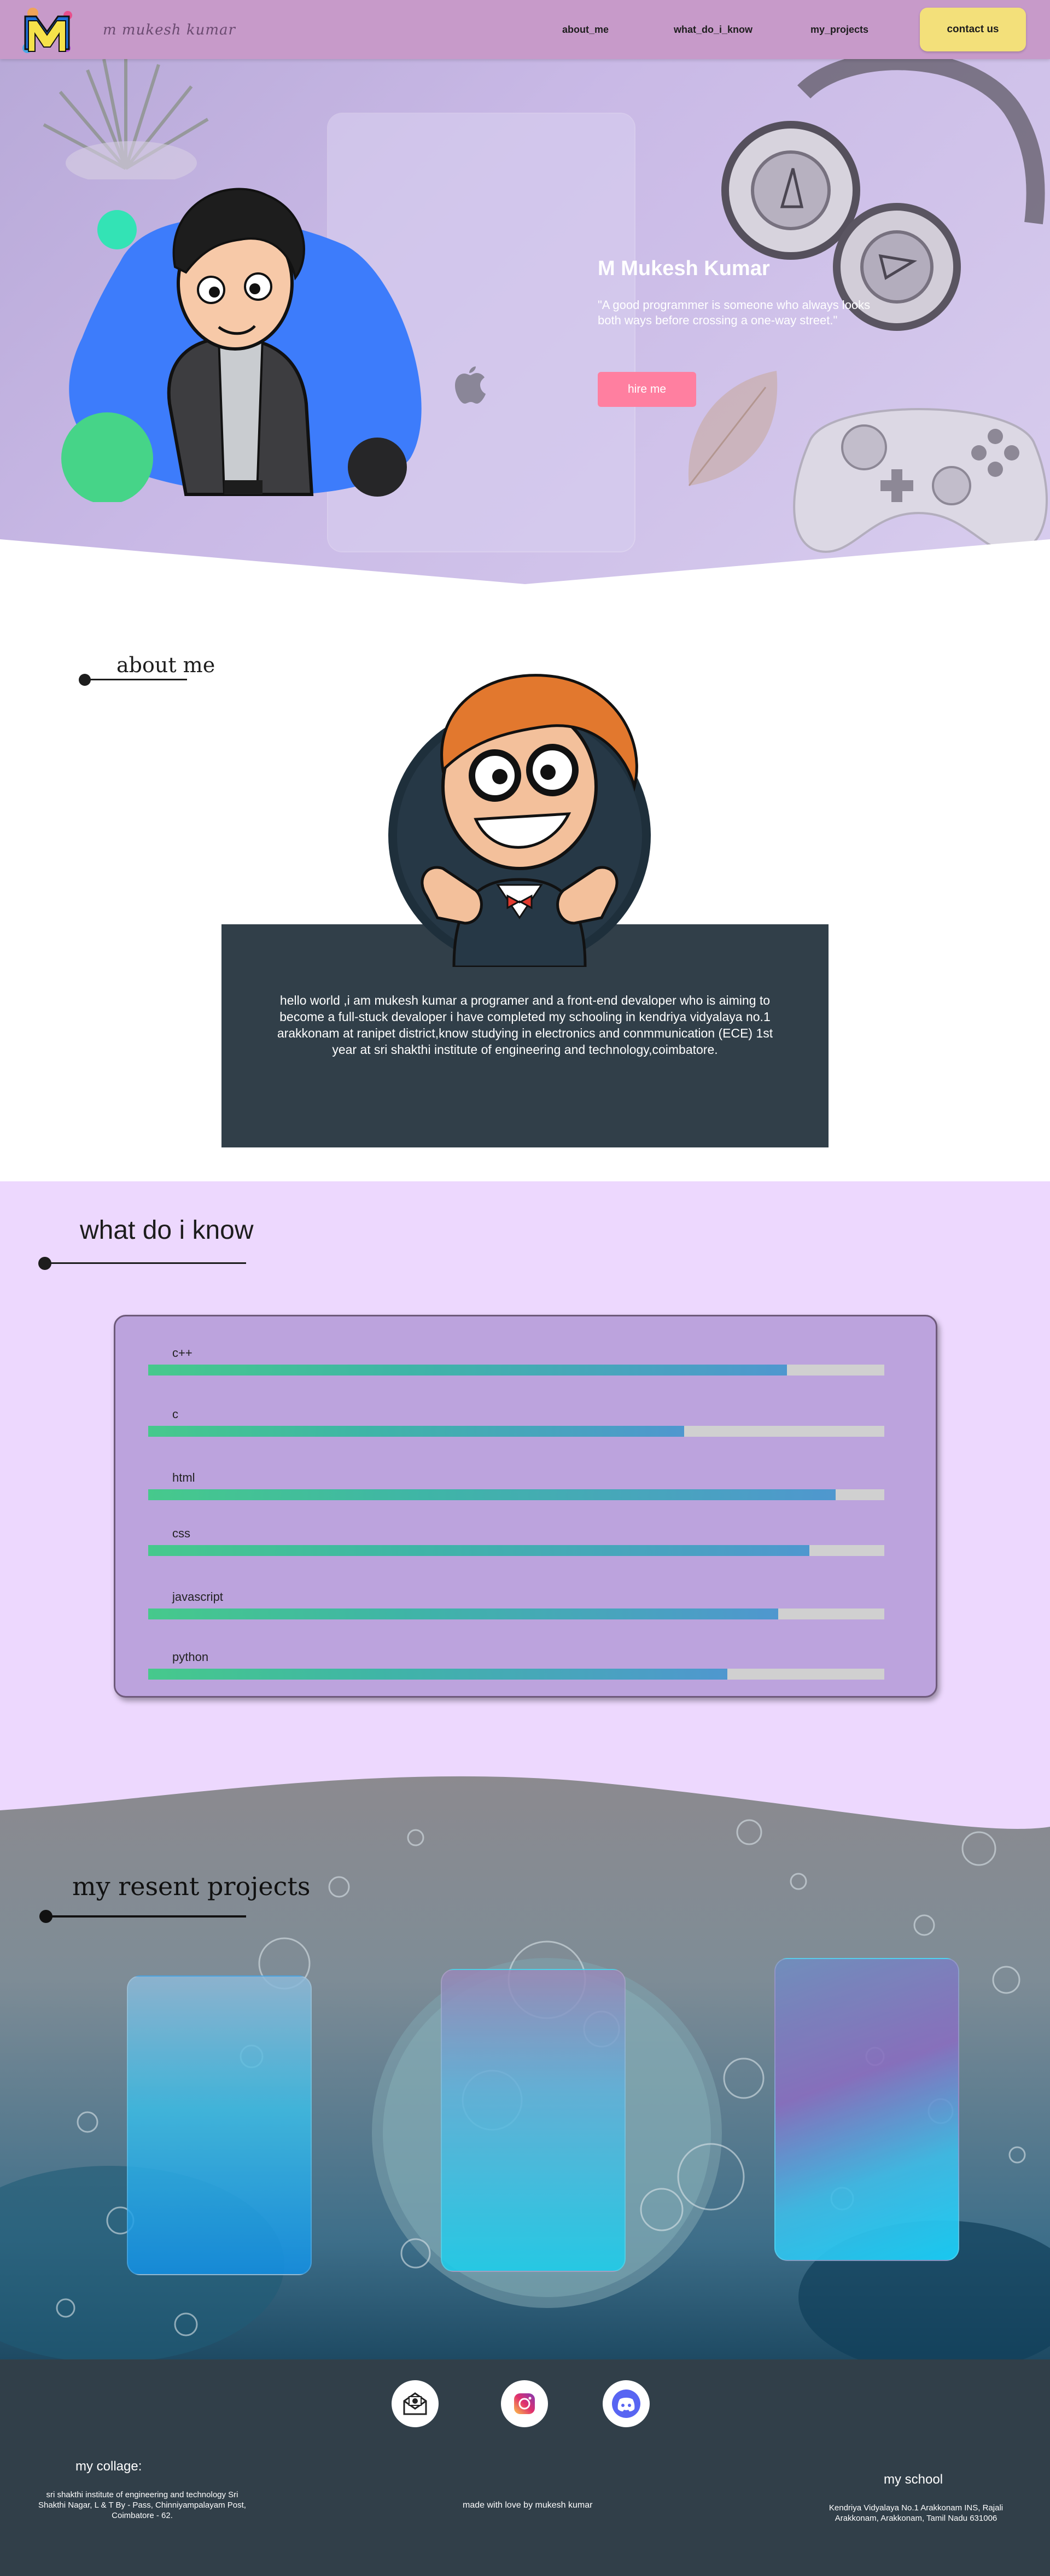 This screenshot has height=2576, width=1050. Describe the element at coordinates (525, 564) in the screenshot. I see `hero-wave-divider` at that location.